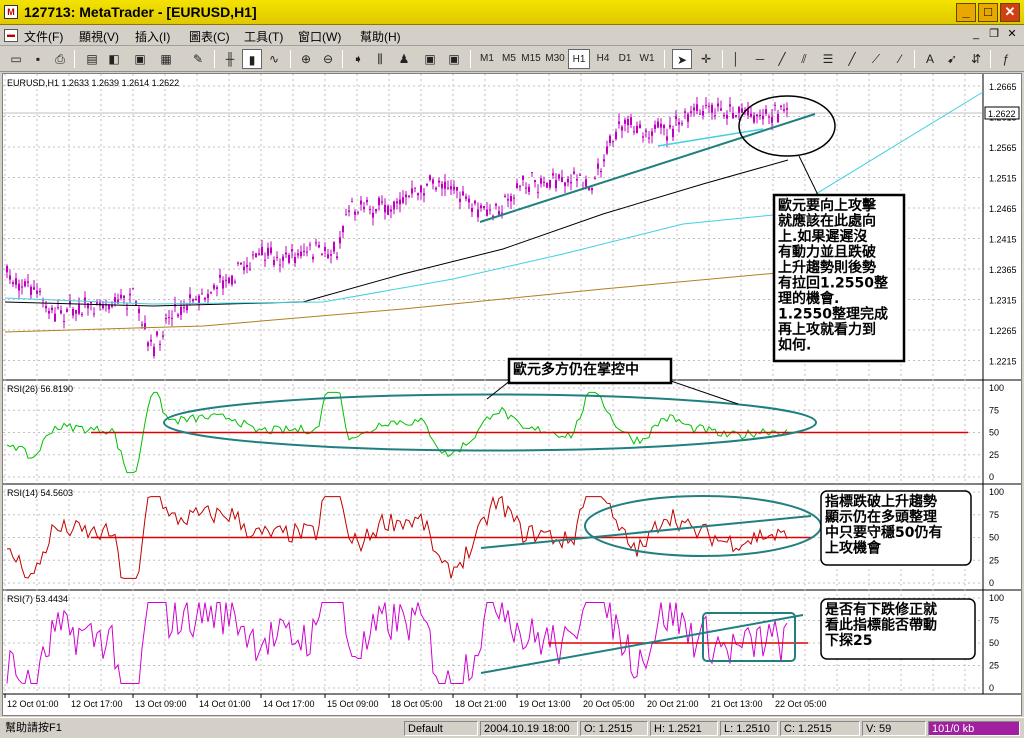  Describe the element at coordinates (487, 59) in the screenshot. I see `timeframe-m1: M1` at that location.